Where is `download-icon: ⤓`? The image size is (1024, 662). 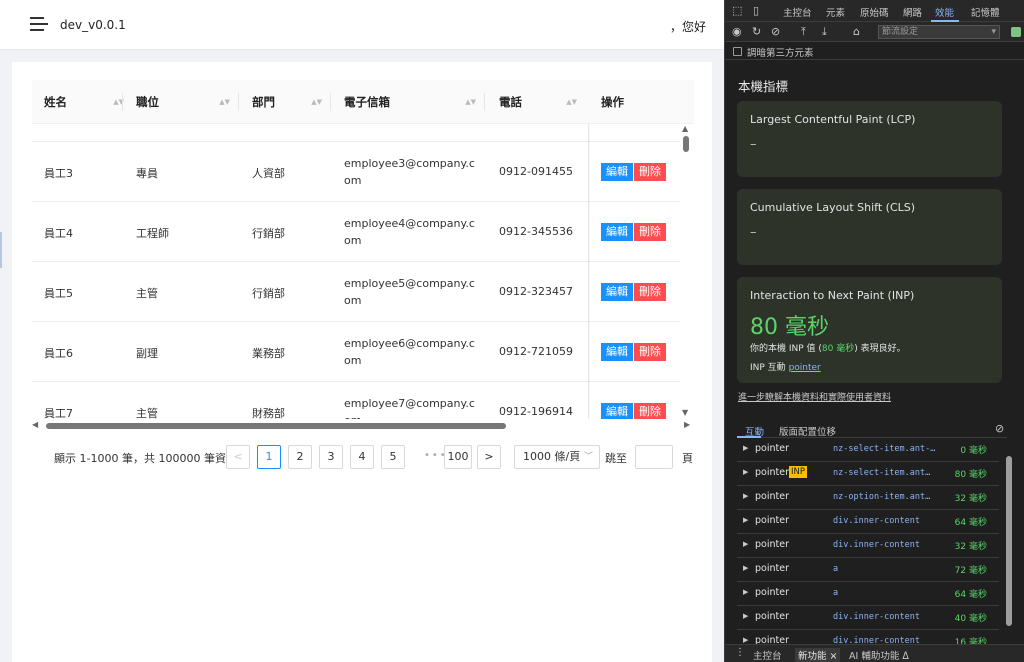 download-icon: ⤓ is located at coordinates (824, 32).